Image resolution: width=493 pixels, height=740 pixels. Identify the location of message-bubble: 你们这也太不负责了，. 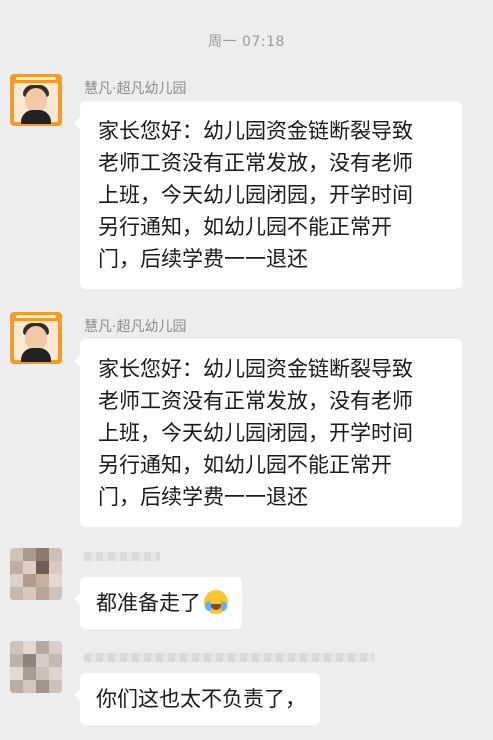
(197, 699).